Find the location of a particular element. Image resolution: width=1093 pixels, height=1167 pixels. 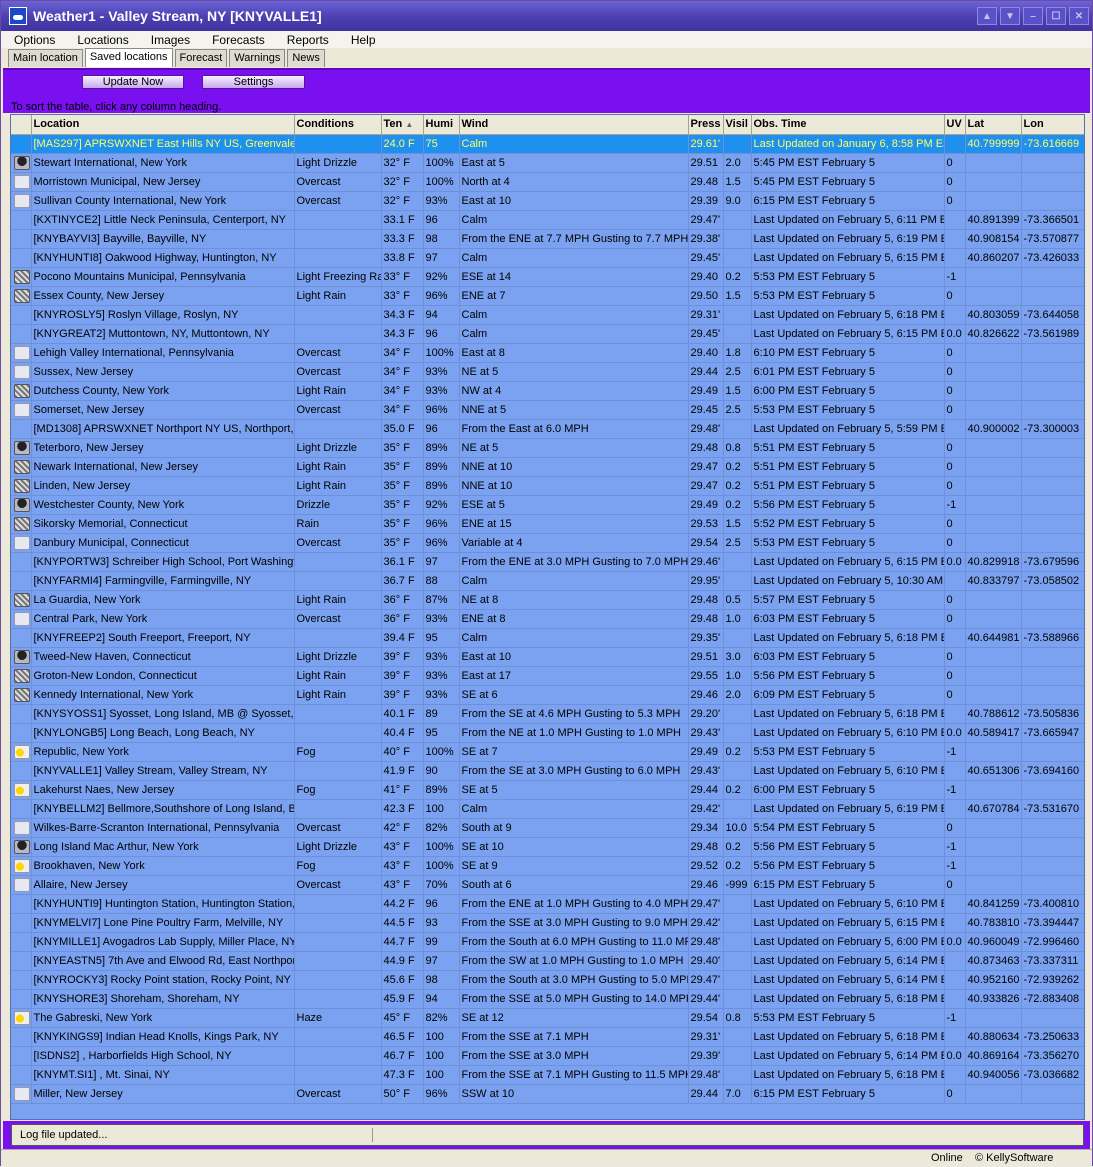

app-weather-icon is located at coordinates (18, 16).